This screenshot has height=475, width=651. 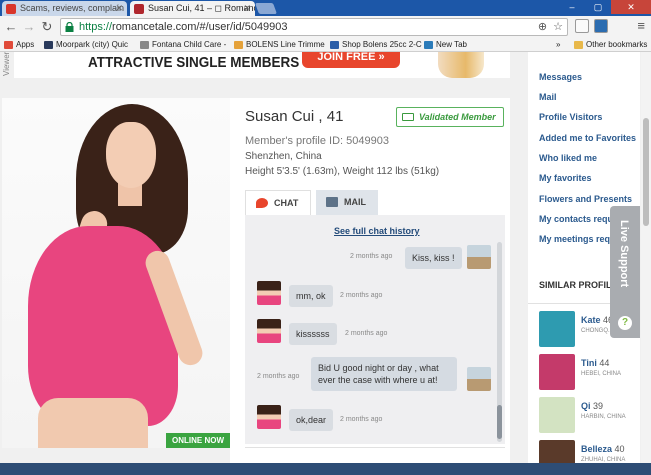 I want to click on similar-profile-name: Tini 44, so click(x=595, y=363).